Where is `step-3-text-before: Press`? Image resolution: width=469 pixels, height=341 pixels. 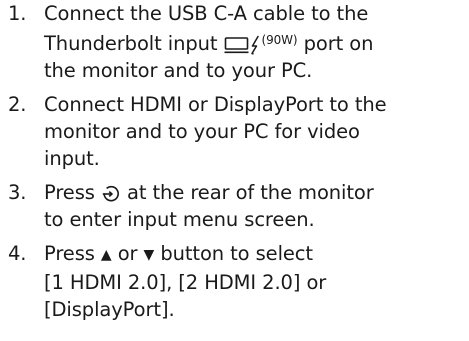
step-3-text-before: Press is located at coordinates (72, 192).